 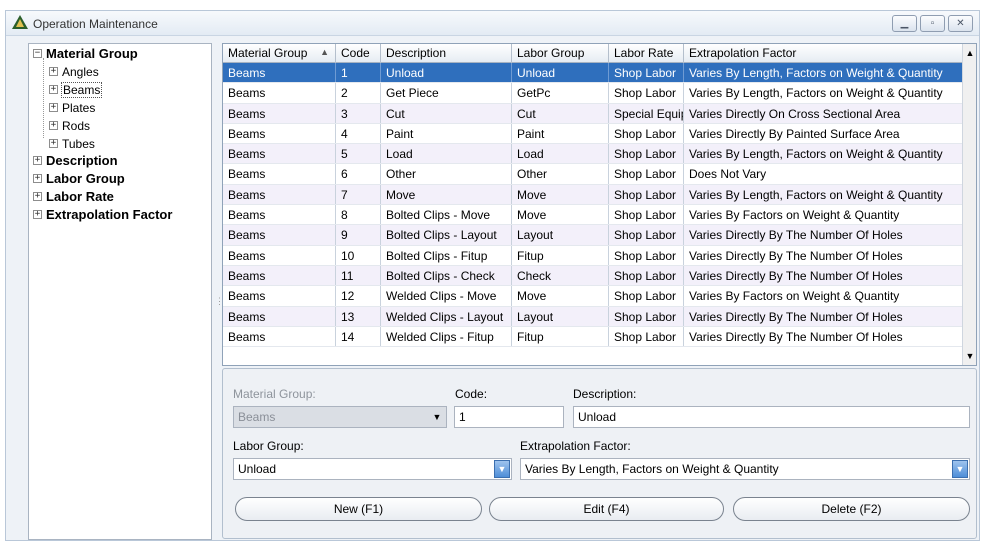 I want to click on table-cell: Check, so click(x=560, y=275).